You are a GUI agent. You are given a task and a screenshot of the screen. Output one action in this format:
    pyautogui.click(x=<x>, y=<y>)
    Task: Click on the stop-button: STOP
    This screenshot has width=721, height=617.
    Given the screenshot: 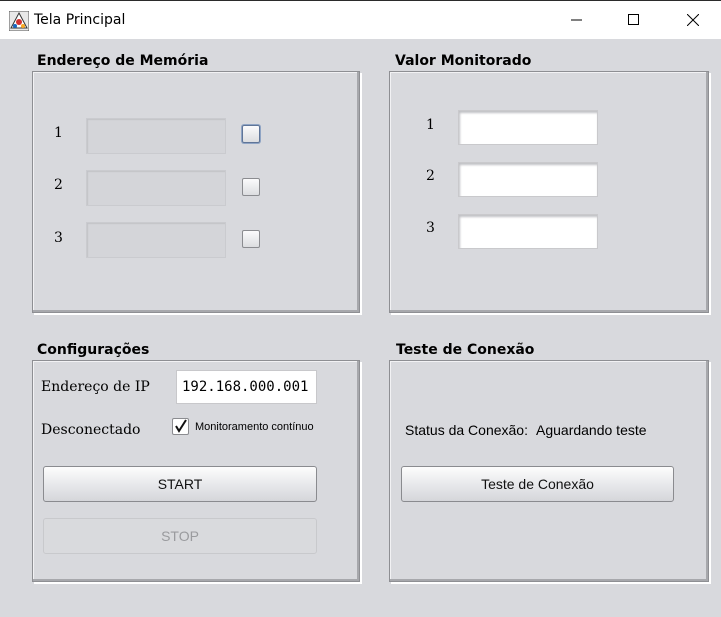 What is the action you would take?
    pyautogui.click(x=180, y=536)
    